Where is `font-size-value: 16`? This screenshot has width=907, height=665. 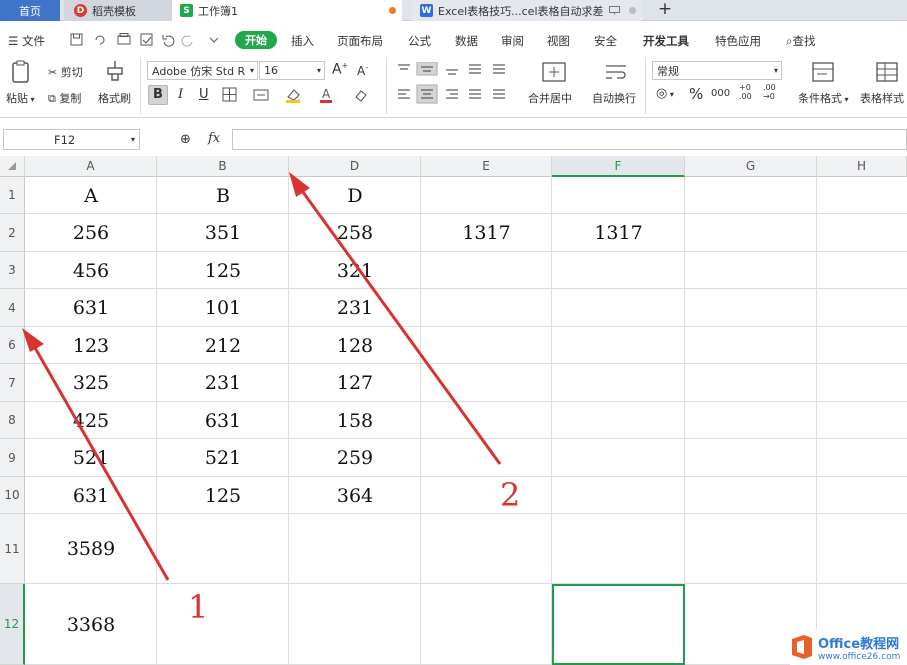 font-size-value: 16 is located at coordinates (271, 70).